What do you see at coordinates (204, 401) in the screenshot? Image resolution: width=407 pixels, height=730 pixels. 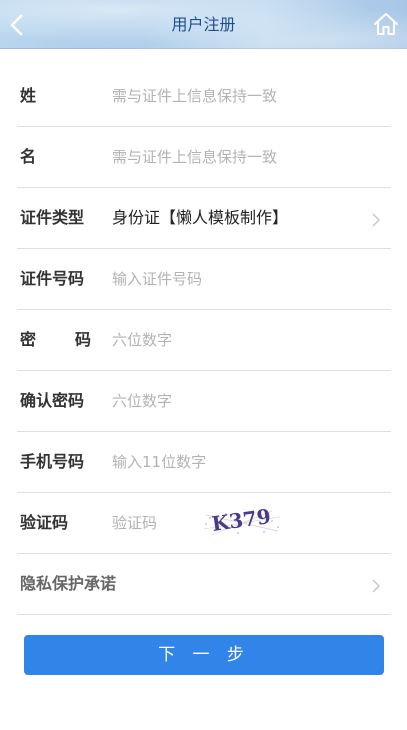 I see `confirm-password-row: 确认密码 六位数字` at bounding box center [204, 401].